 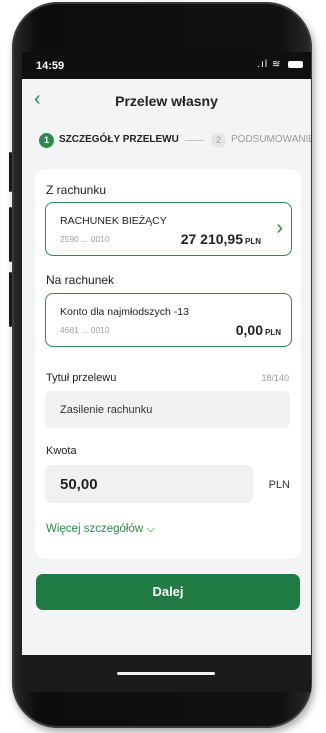 I want to click on chevron-down-icon: ⌵, so click(x=151, y=529).